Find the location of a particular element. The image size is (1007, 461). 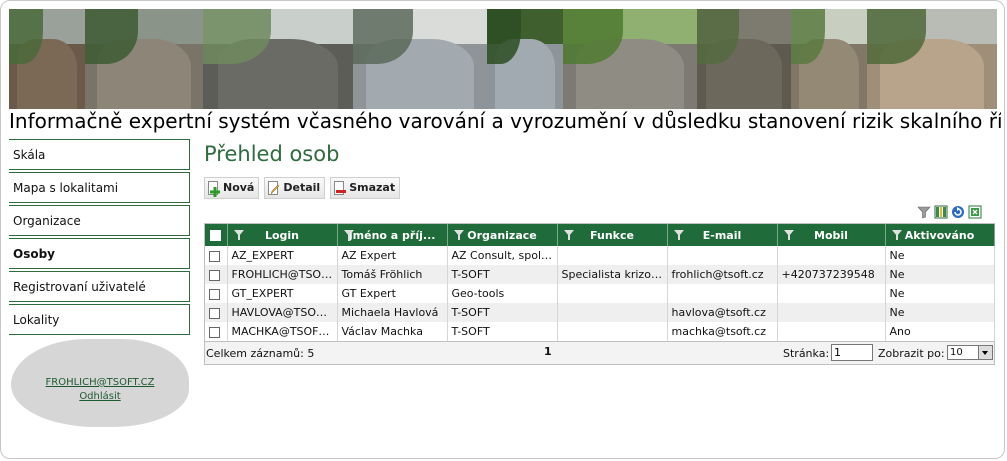

export-icon is located at coordinates (975, 212).